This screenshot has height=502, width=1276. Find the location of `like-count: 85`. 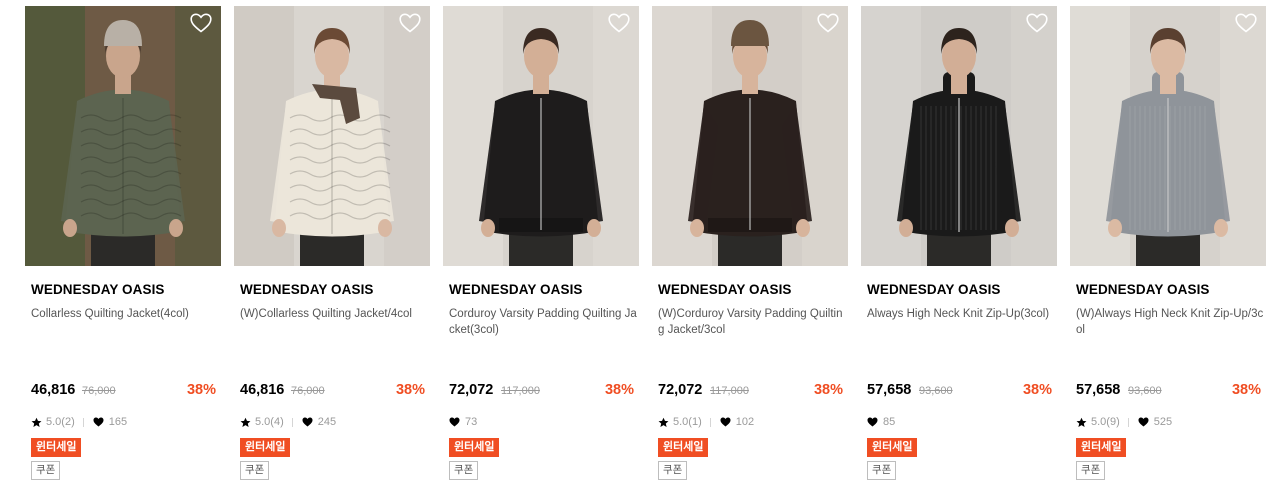

like-count: 85 is located at coordinates (889, 422).